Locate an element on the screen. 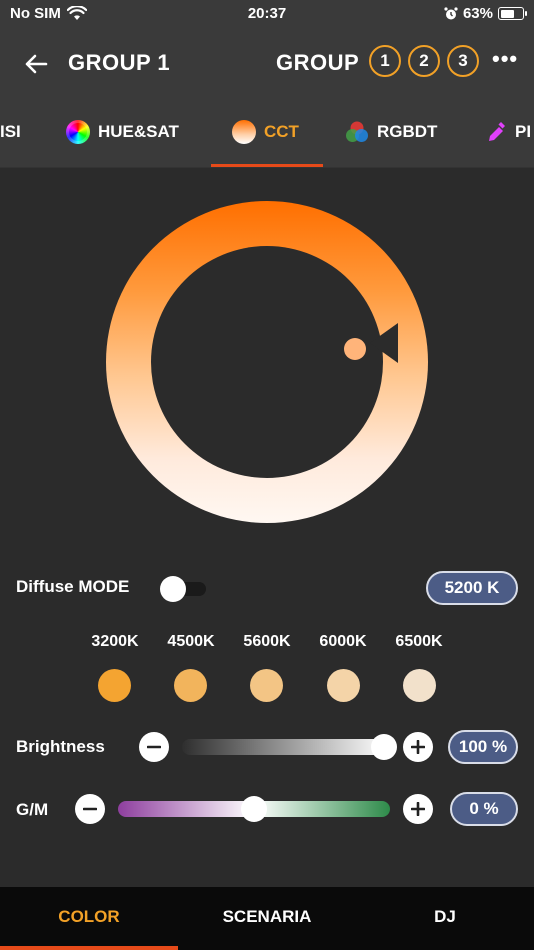 The width and height of the screenshot is (534, 950). mode-tabs: ISI HUE&SAT CCT RGBDT PI is located at coordinates (267, 133).